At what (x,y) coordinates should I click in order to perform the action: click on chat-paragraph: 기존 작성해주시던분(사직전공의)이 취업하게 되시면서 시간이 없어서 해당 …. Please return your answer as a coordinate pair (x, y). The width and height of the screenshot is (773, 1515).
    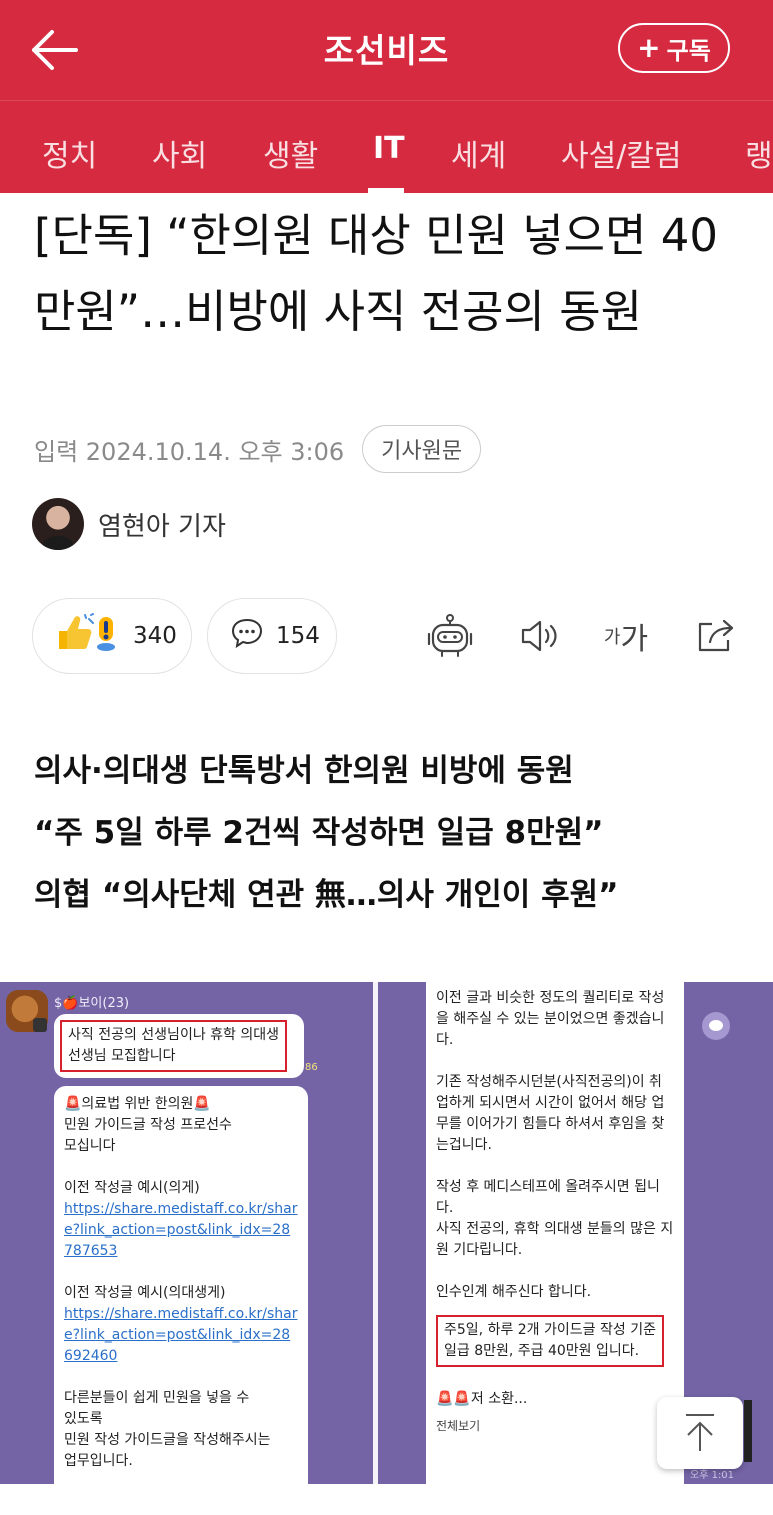
    Looking at the image, I should click on (550, 1113).